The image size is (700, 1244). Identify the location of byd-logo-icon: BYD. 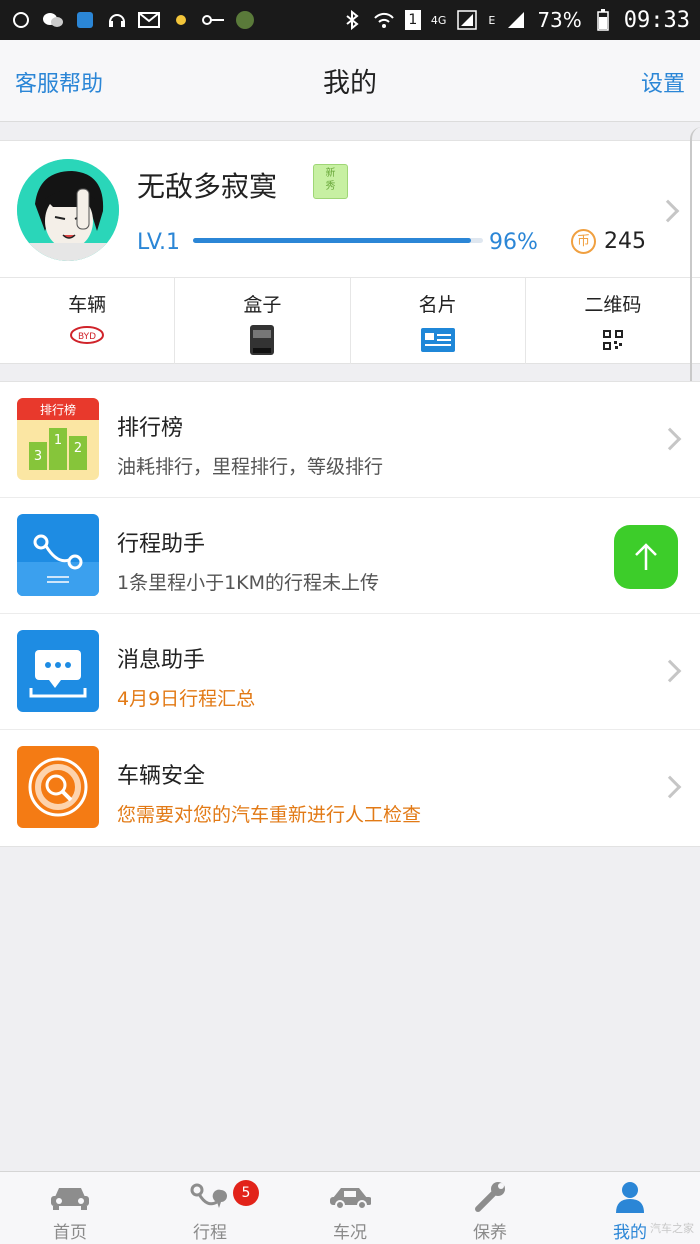
(87, 337).